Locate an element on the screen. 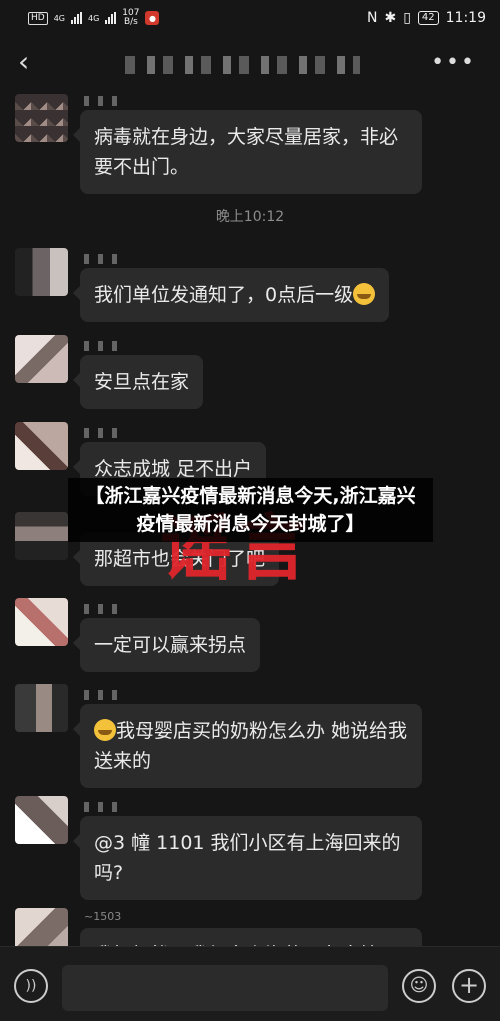 The height and width of the screenshot is (1021, 500). network-type-1: 4G is located at coordinates (59, 18).